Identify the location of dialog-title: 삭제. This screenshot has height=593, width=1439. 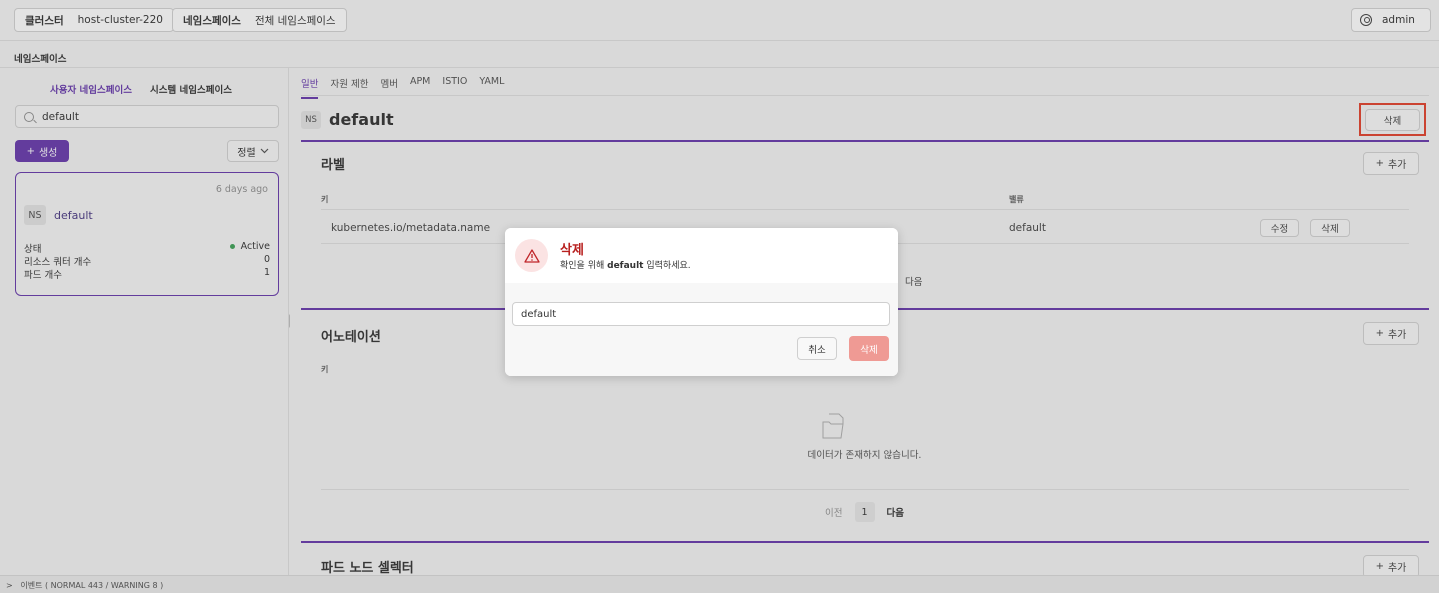
(572, 250).